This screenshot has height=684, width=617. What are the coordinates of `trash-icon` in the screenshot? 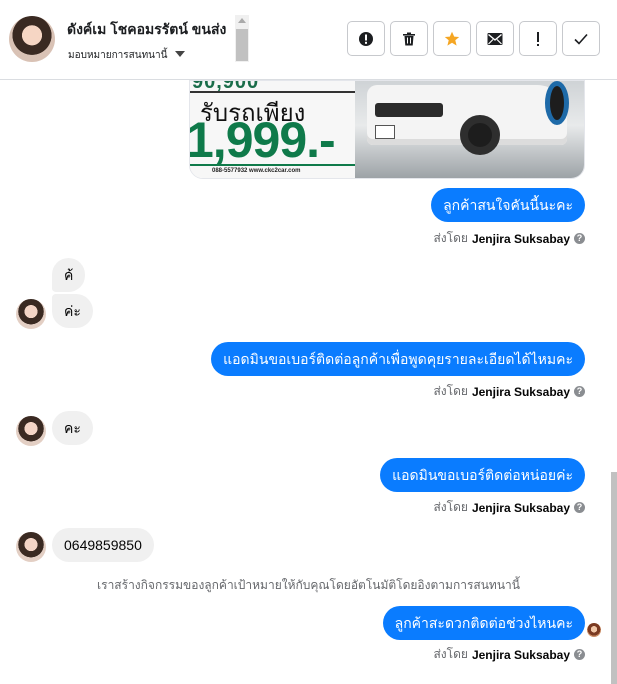 It's located at (409, 38).